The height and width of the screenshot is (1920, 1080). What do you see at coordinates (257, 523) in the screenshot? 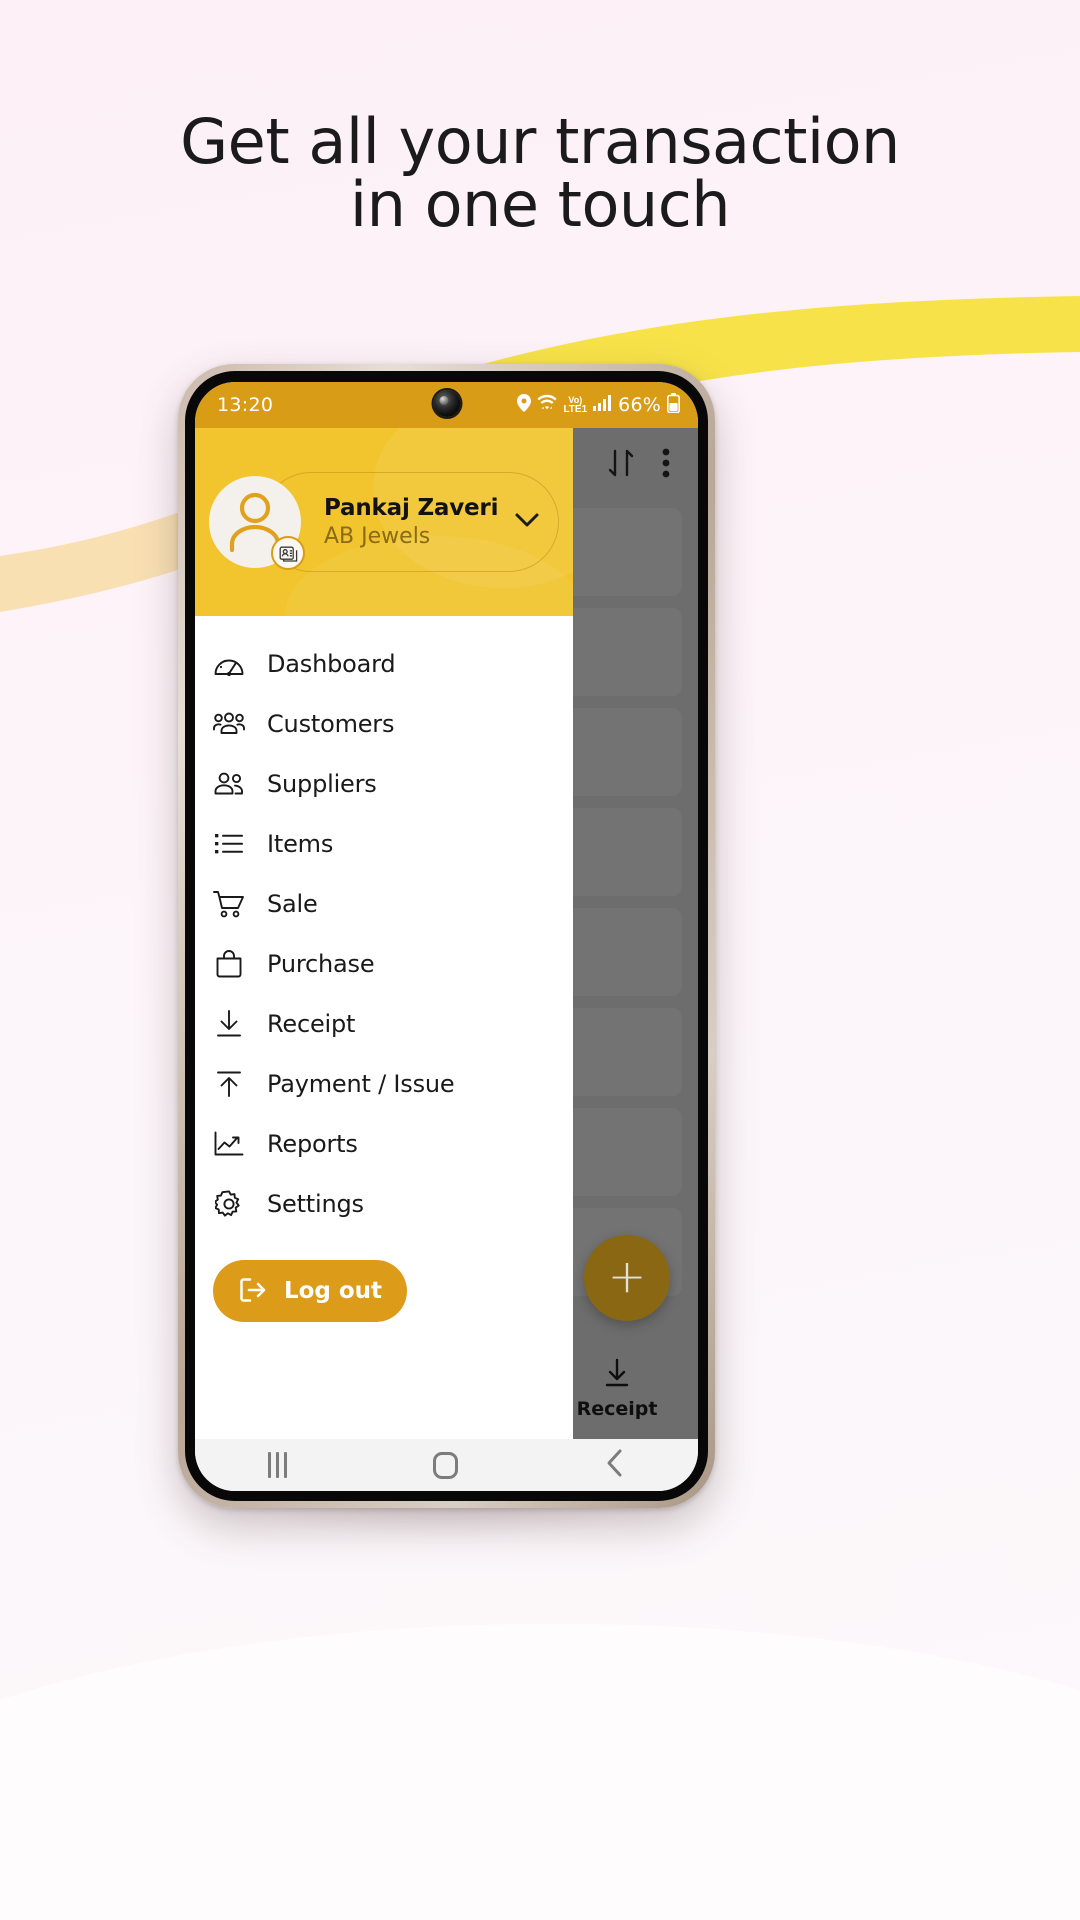
I see `avatar` at bounding box center [257, 523].